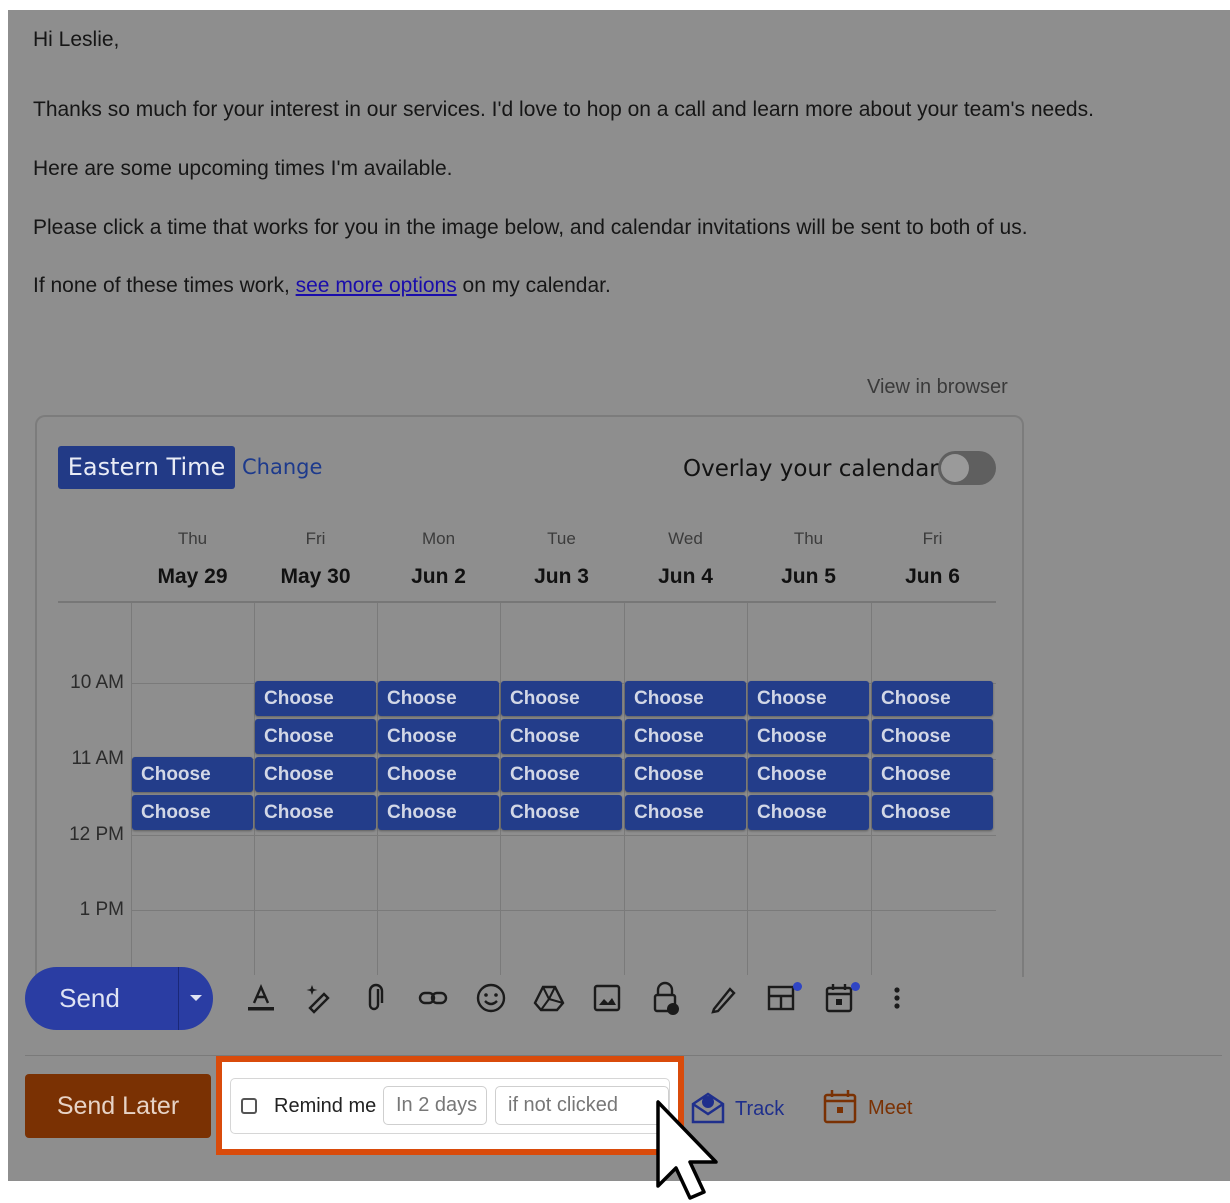 This screenshot has height=1203, width=1230. I want to click on send-button-group: Send, so click(119, 998).